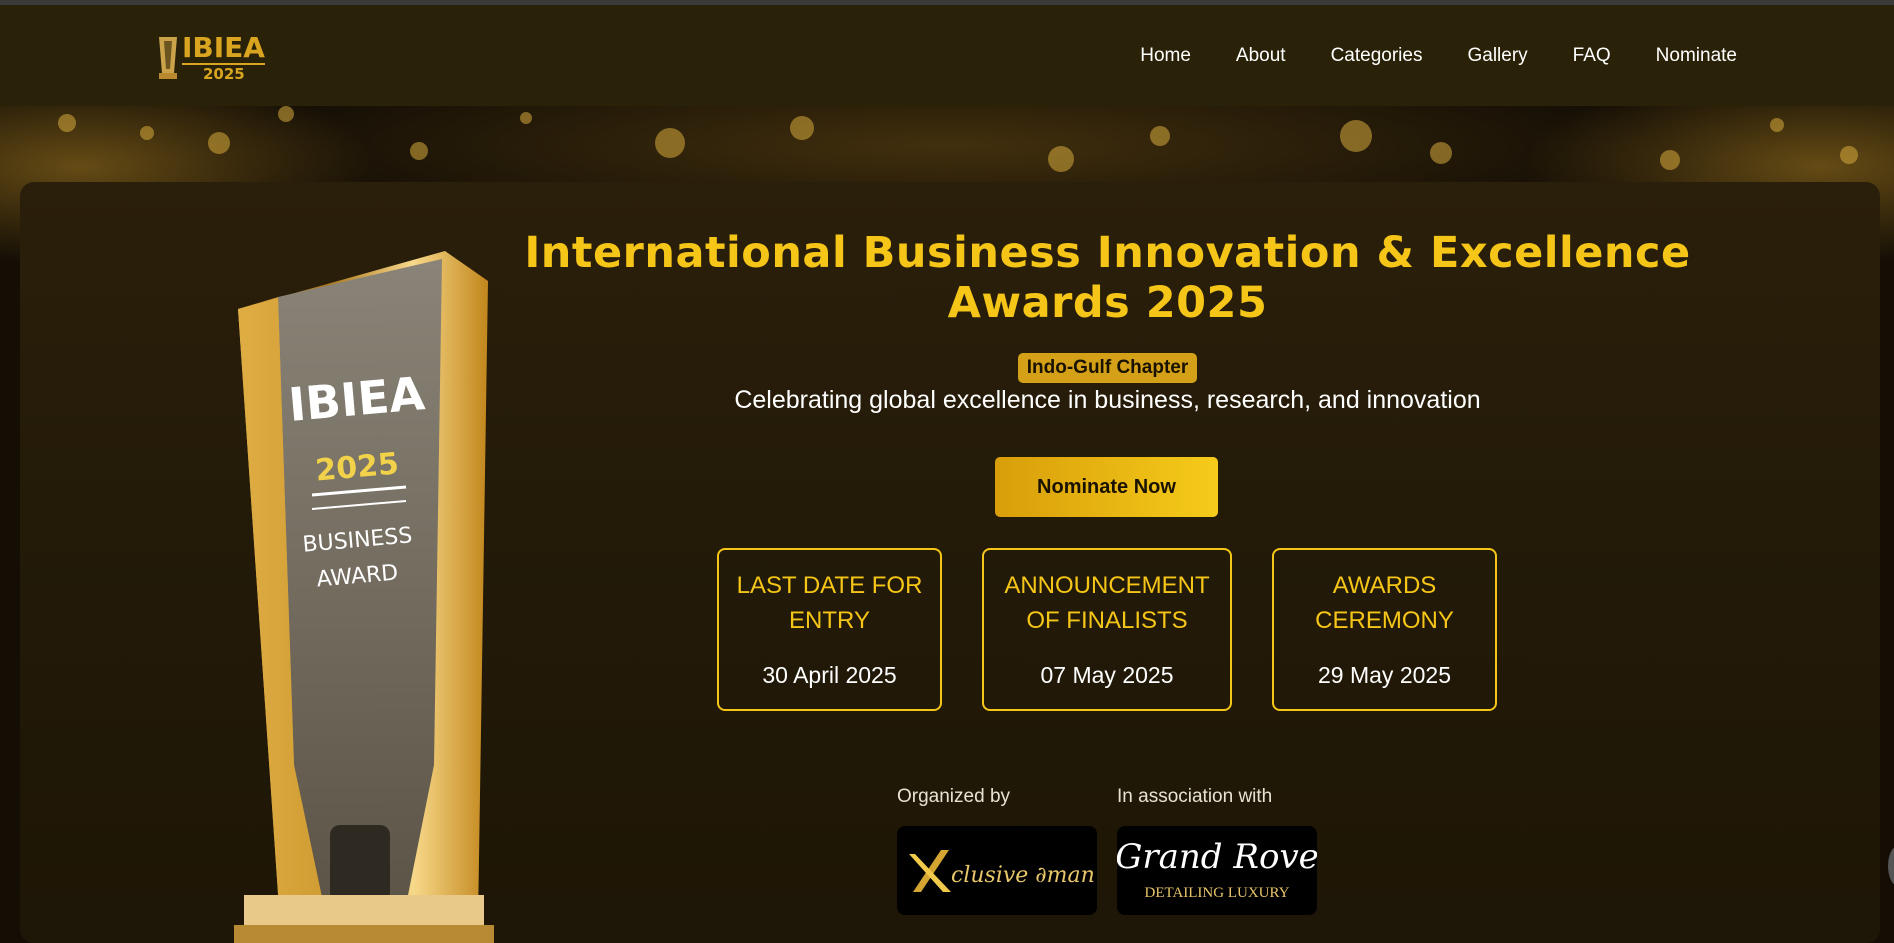 The width and height of the screenshot is (1894, 943). What do you see at coordinates (1377, 56) in the screenshot?
I see `nav-link-categories: Categories` at bounding box center [1377, 56].